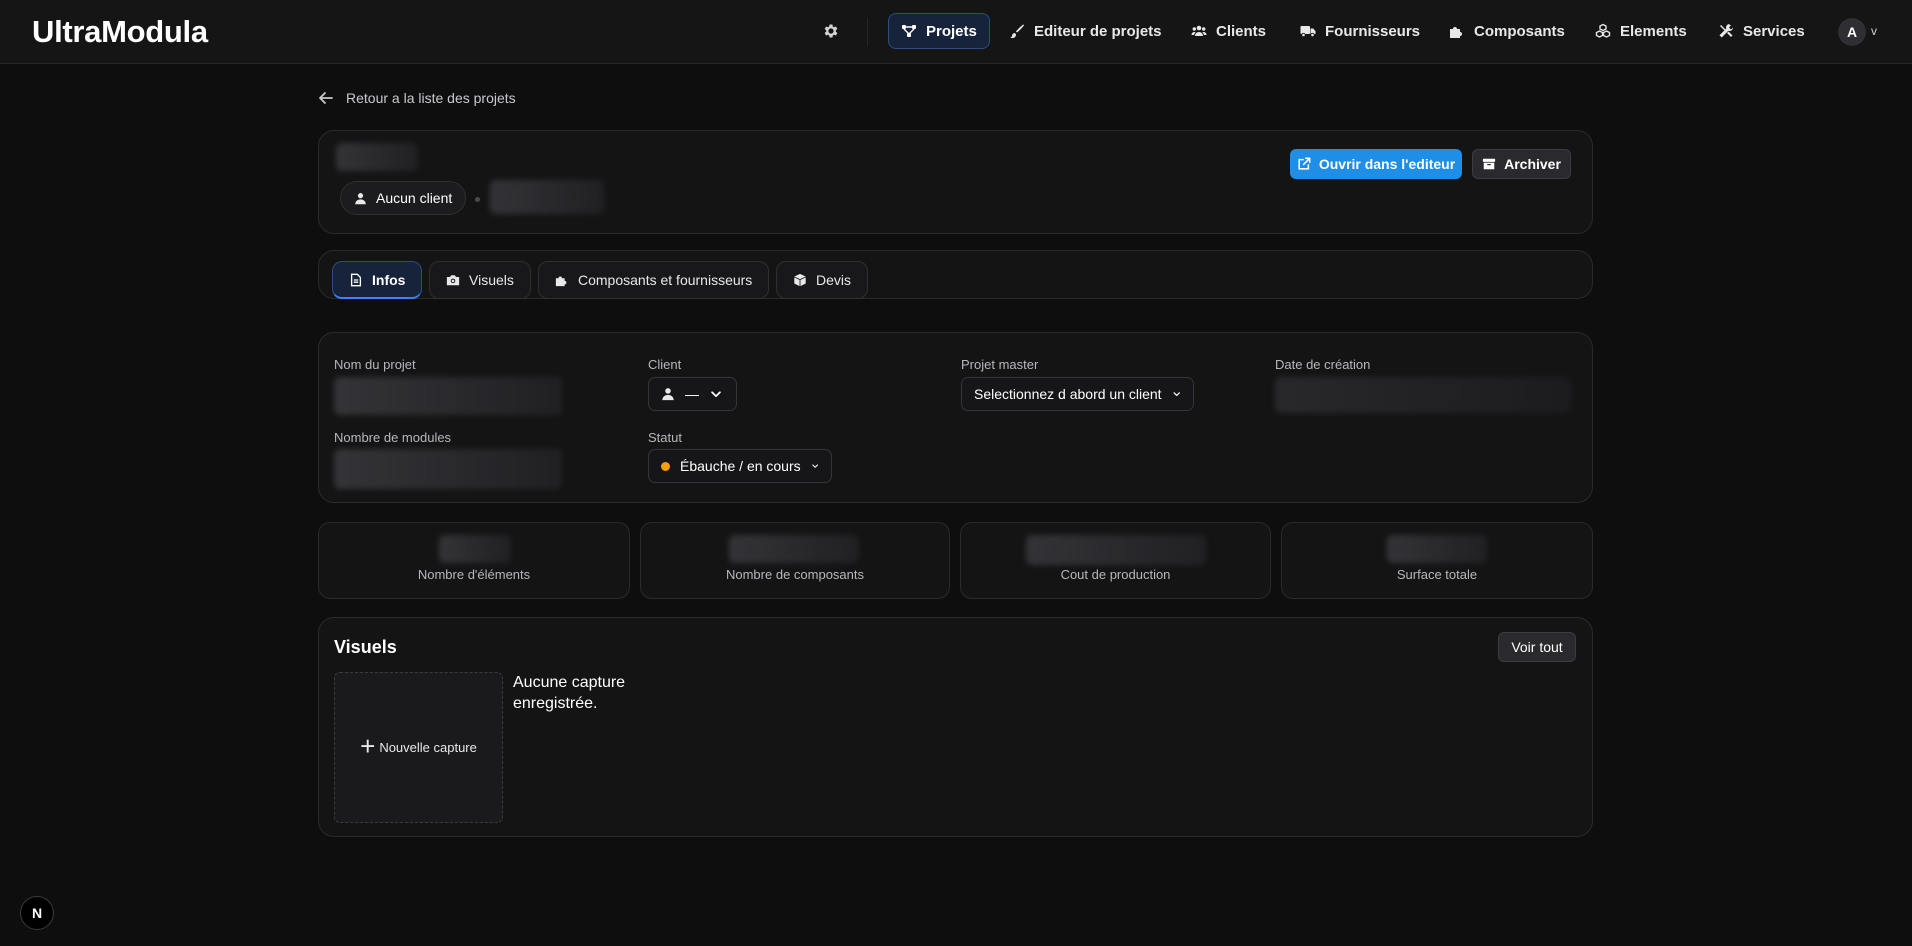 The width and height of the screenshot is (1912, 946). I want to click on project-diagram-icon, so click(909, 31).